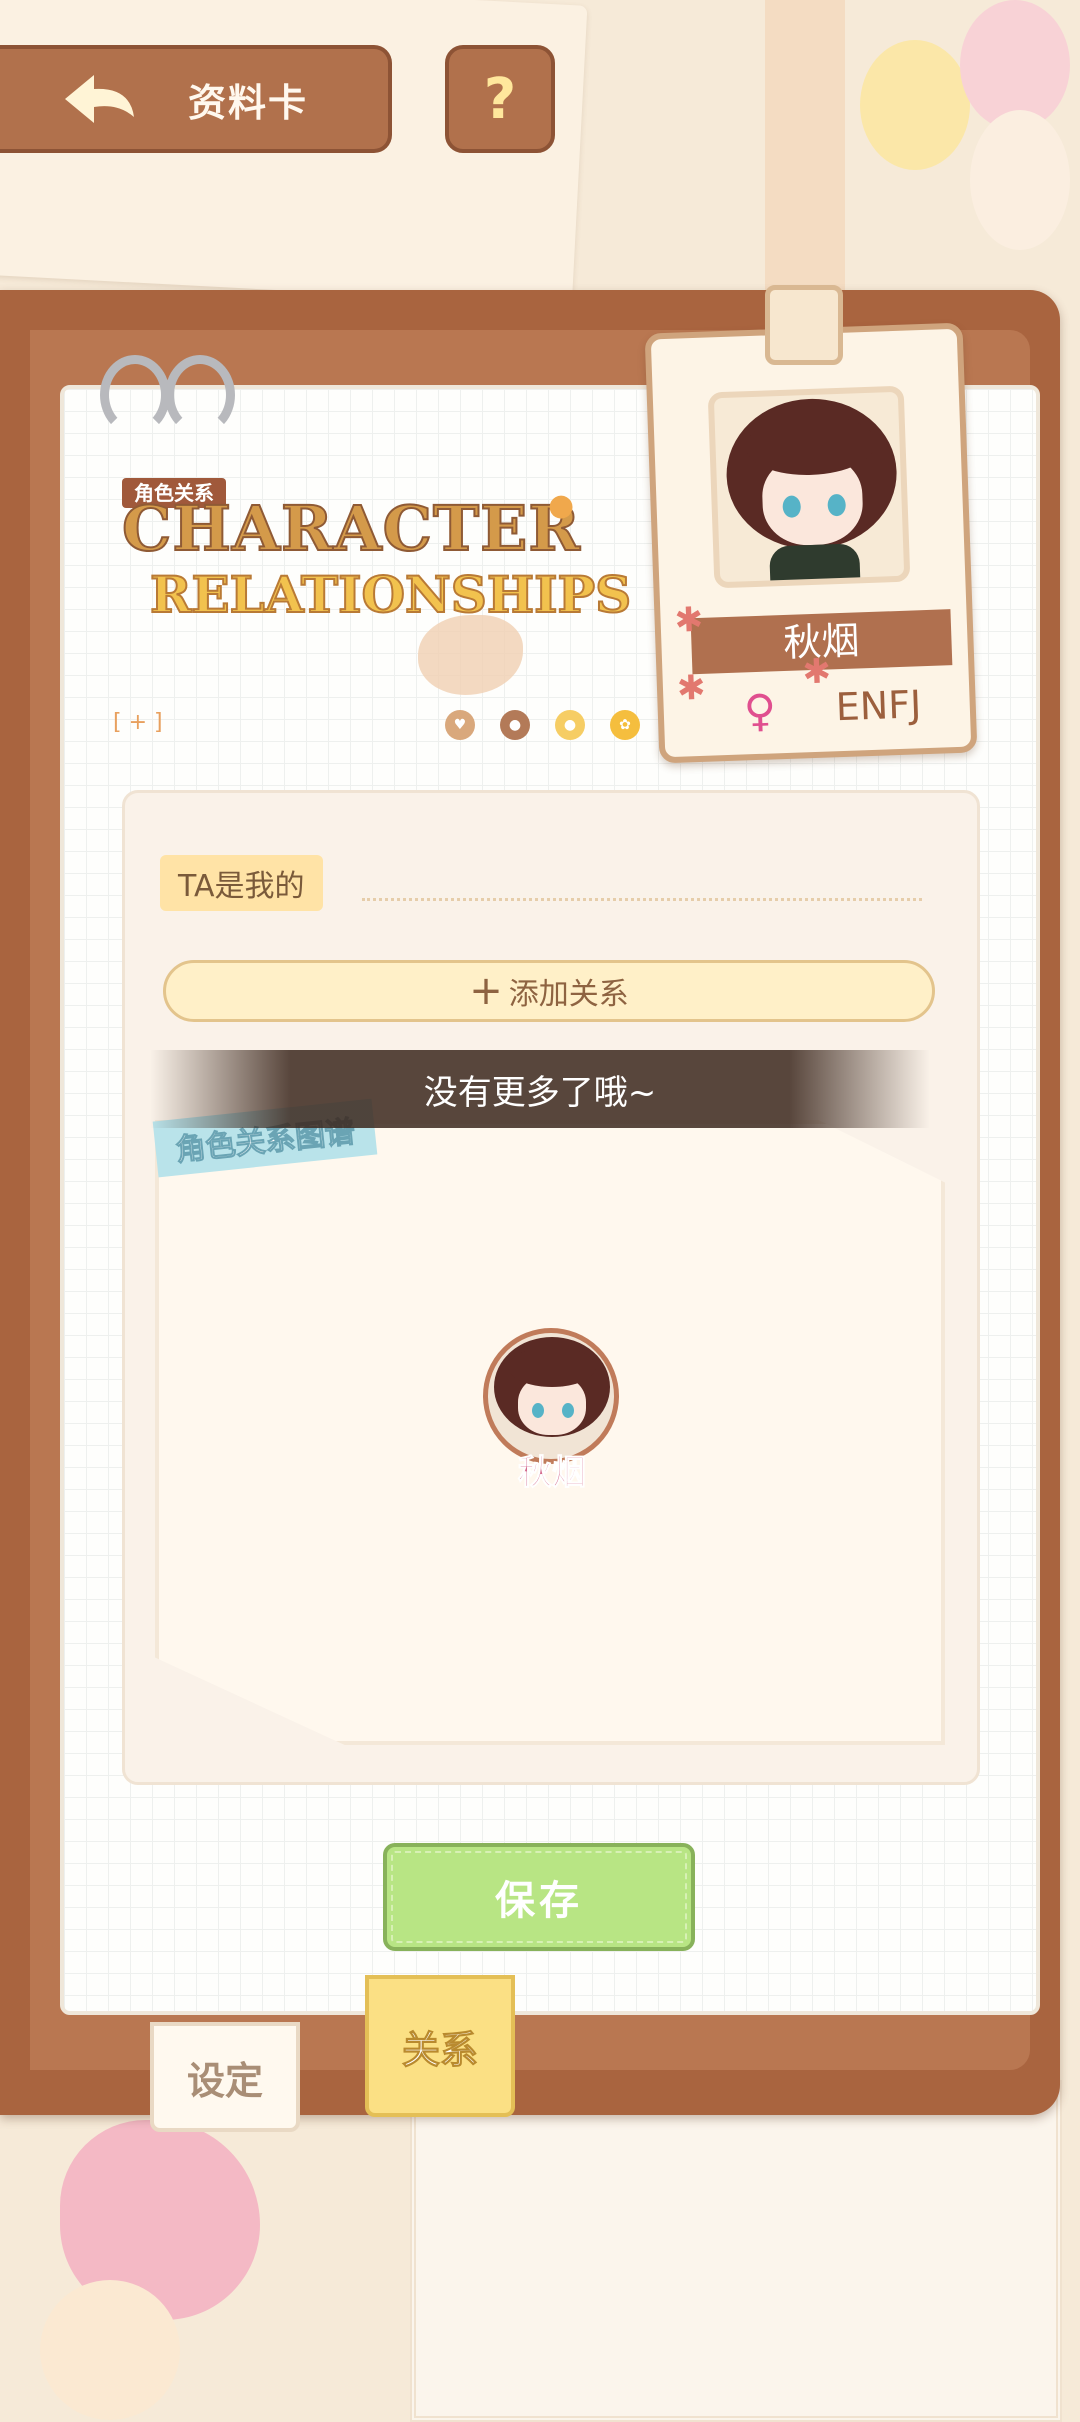  What do you see at coordinates (225, 2077) in the screenshot?
I see `tab-settings: 设定` at bounding box center [225, 2077].